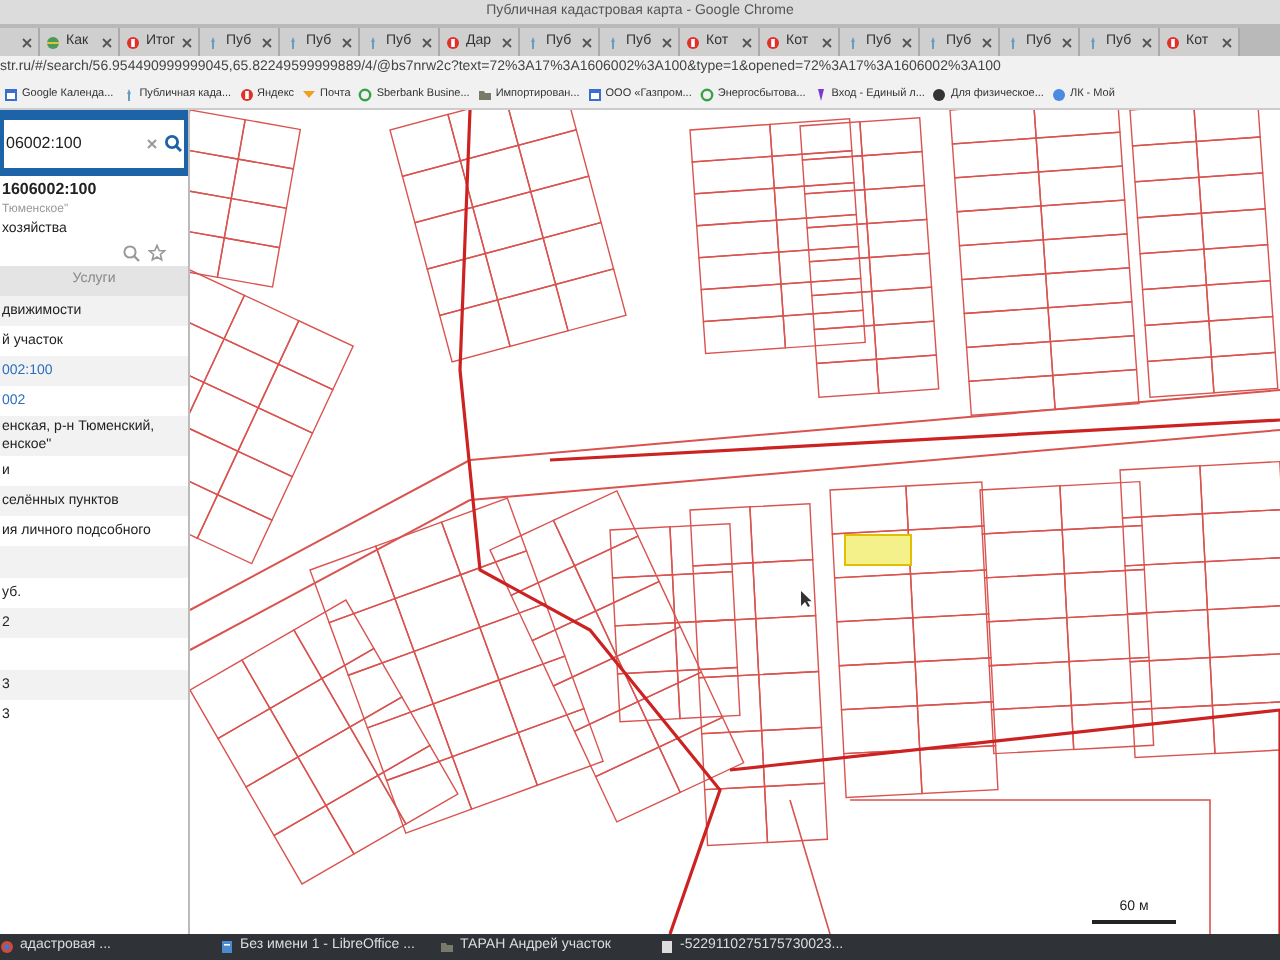 The image size is (1280, 960). I want to click on search-field: 06002:100, so click(94, 143).